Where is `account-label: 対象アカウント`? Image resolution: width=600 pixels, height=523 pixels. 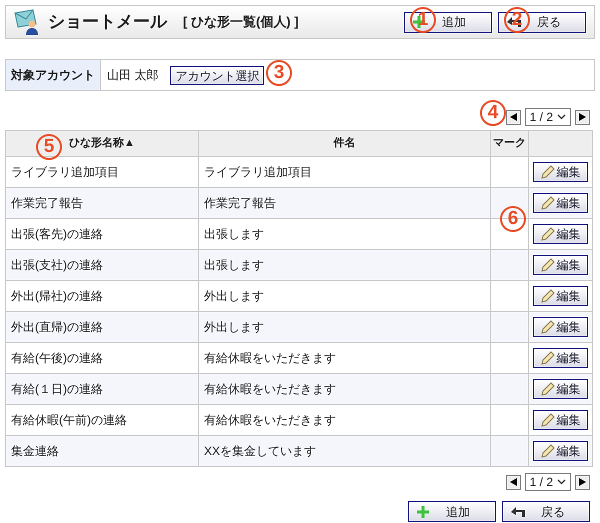 account-label: 対象アカウント is located at coordinates (53, 75).